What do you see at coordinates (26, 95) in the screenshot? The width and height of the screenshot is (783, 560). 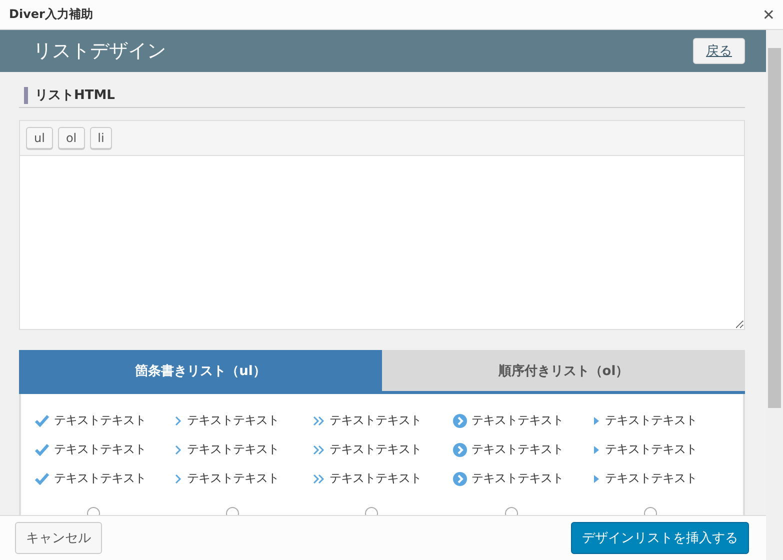 I see `section-marker` at bounding box center [26, 95].